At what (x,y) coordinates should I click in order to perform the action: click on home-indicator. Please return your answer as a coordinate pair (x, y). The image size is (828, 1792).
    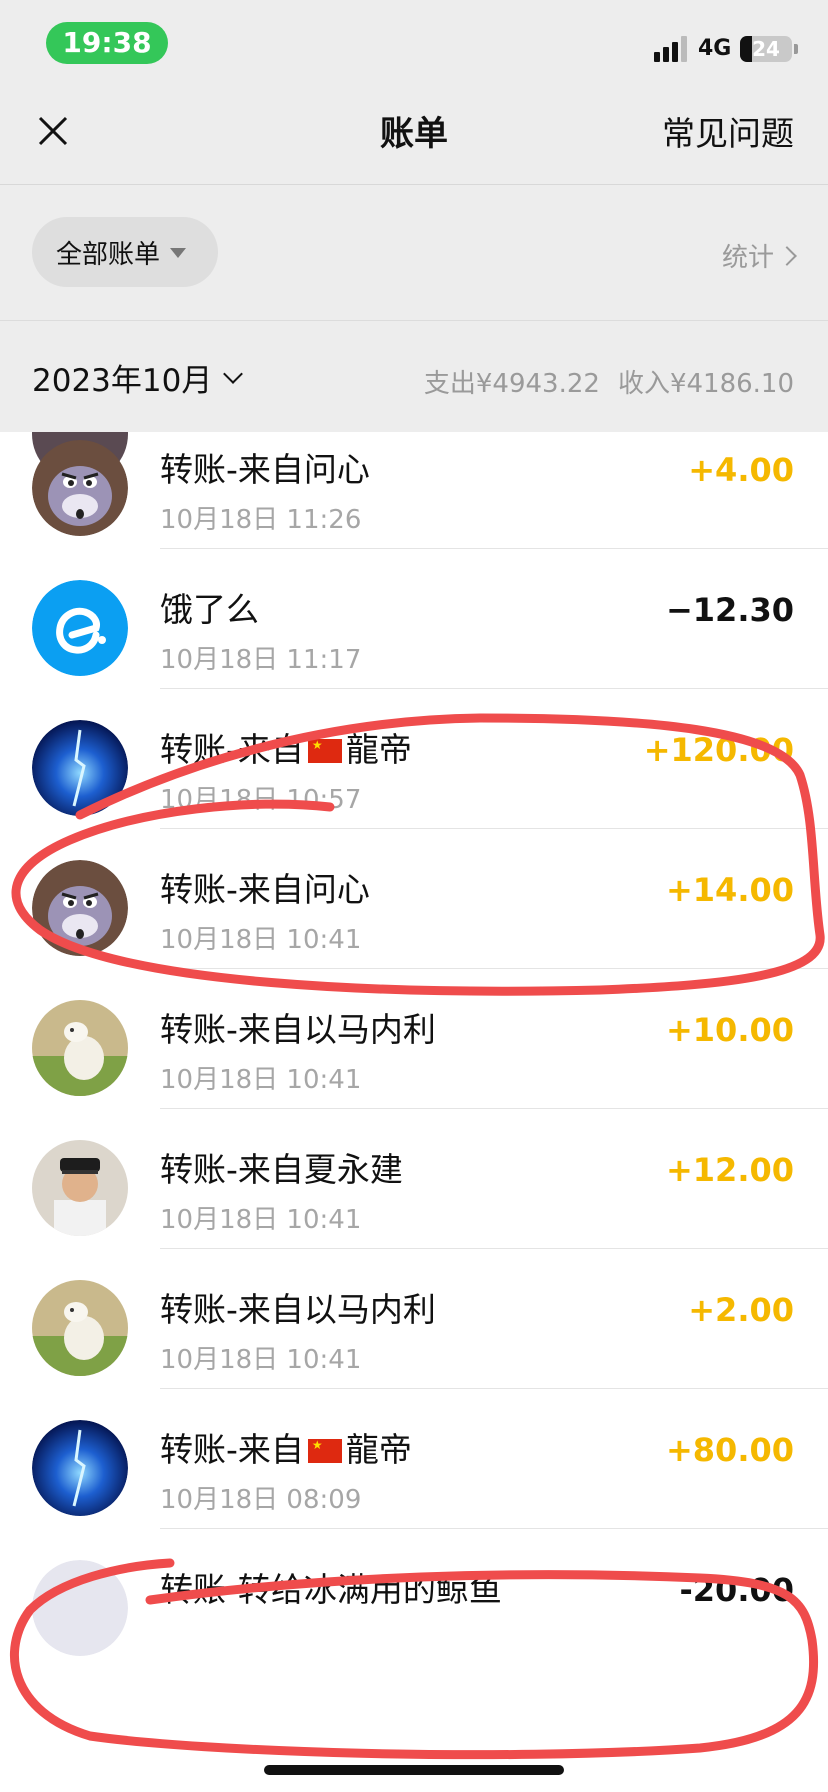
    Looking at the image, I should click on (414, 1770).